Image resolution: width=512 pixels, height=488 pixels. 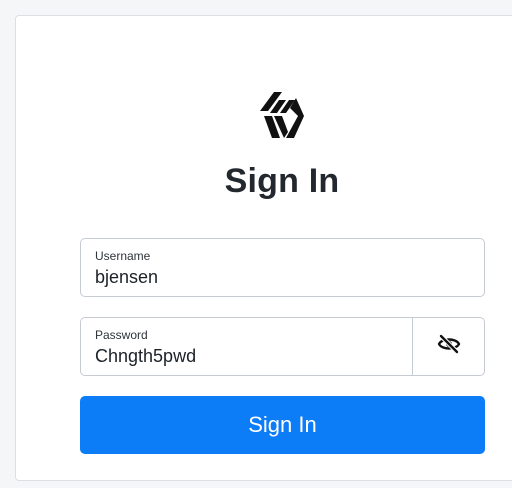 I want to click on username-label: Username, so click(x=123, y=256).